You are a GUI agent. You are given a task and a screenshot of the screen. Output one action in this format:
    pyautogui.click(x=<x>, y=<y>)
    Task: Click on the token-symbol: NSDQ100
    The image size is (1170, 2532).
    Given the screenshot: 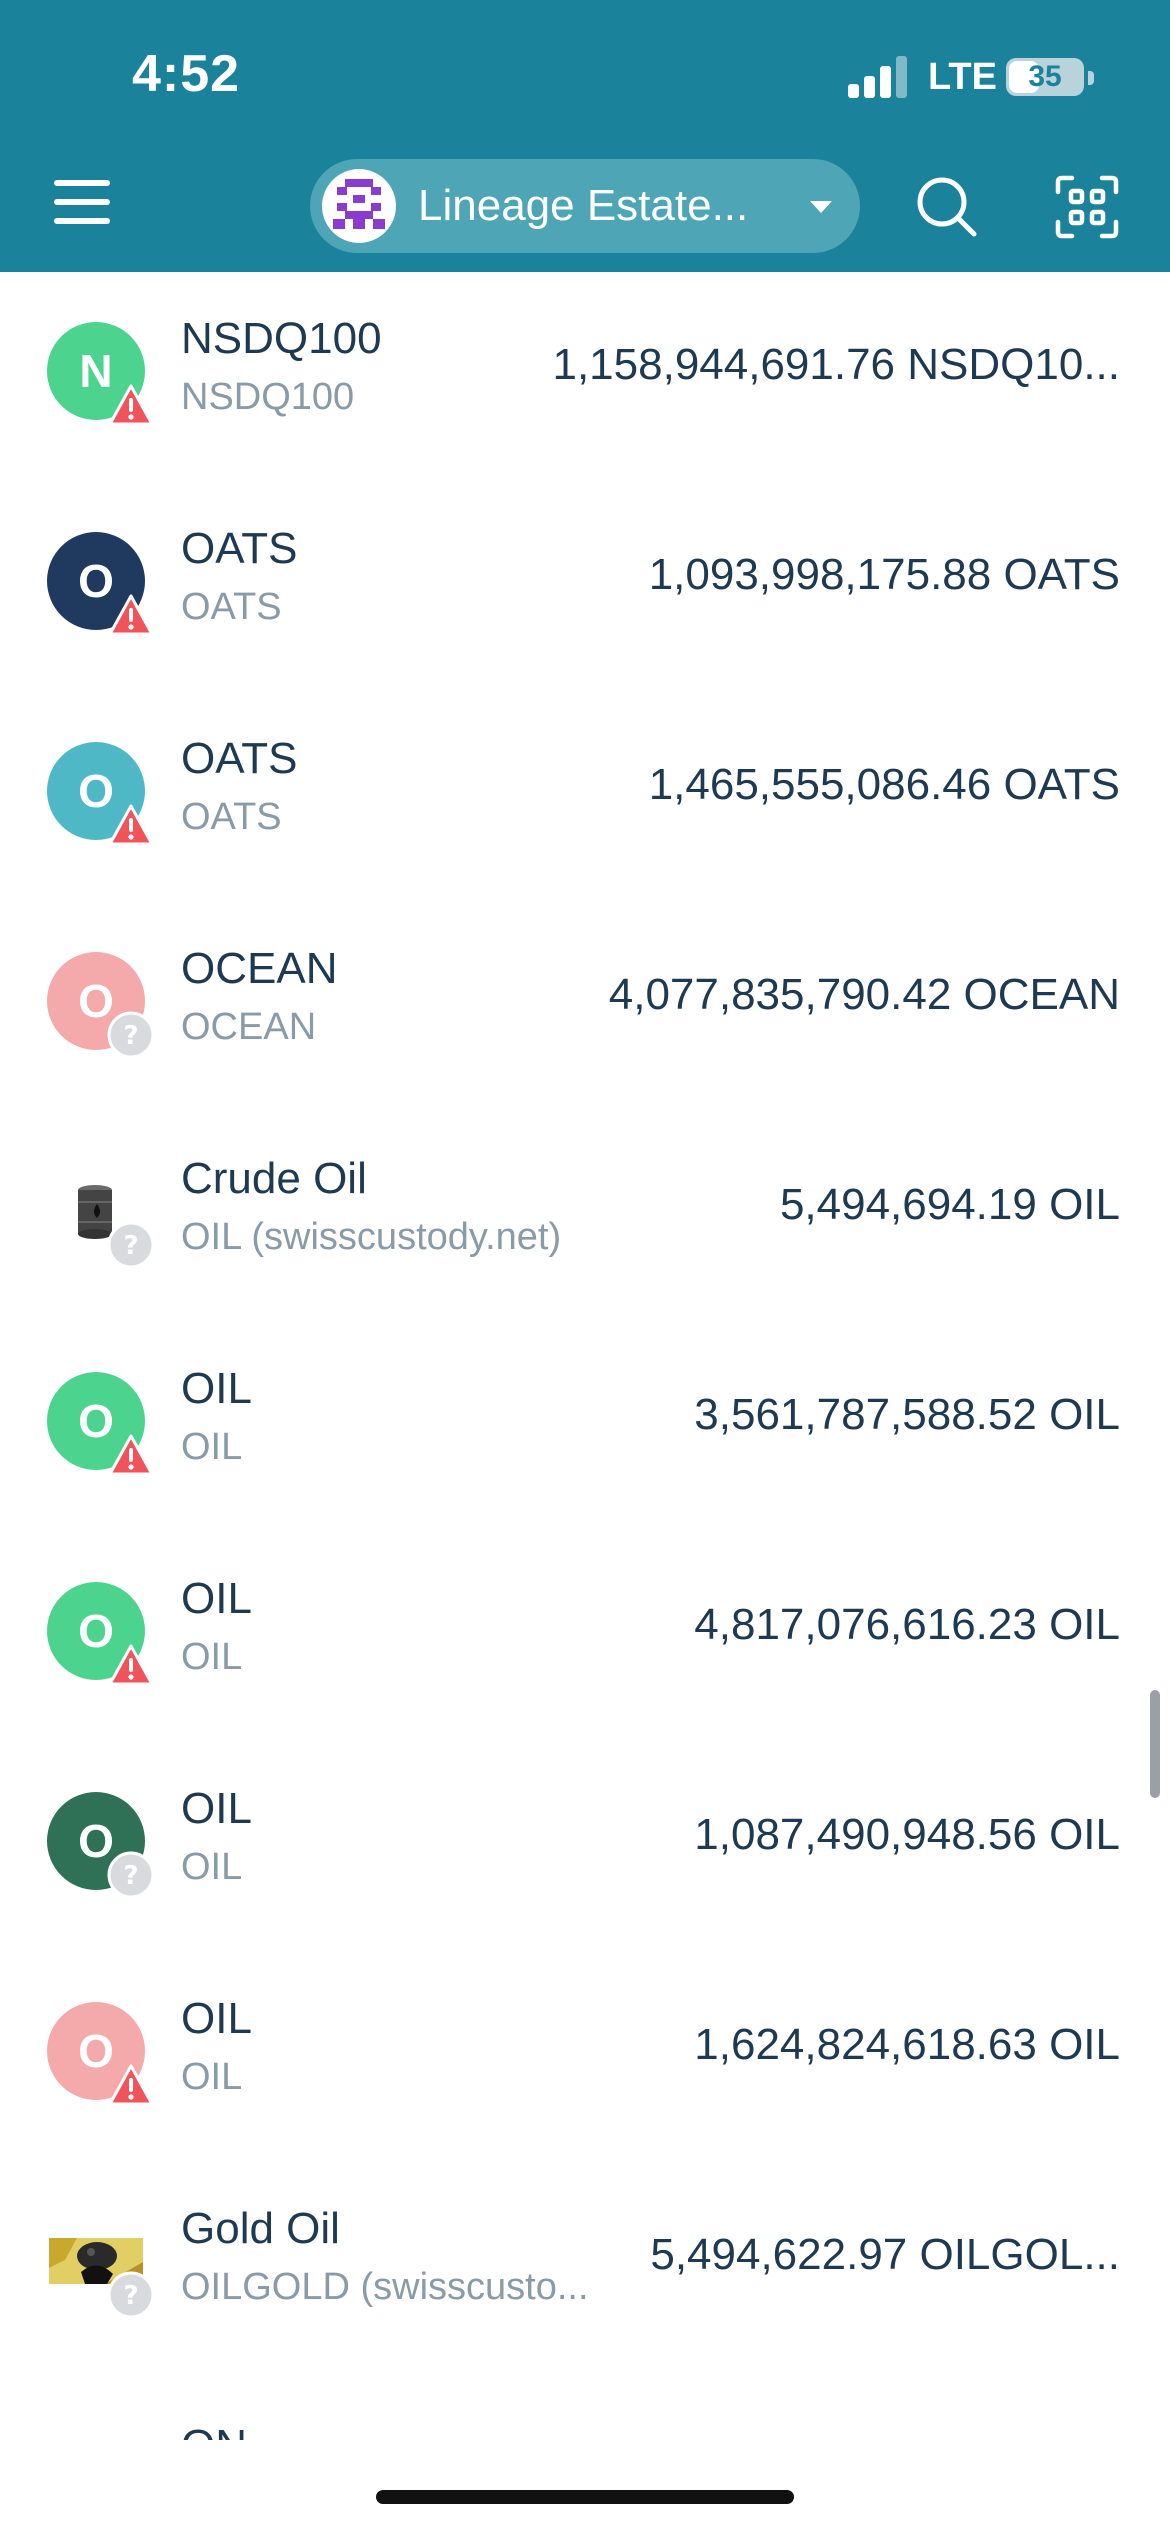 What is the action you would take?
    pyautogui.click(x=268, y=397)
    